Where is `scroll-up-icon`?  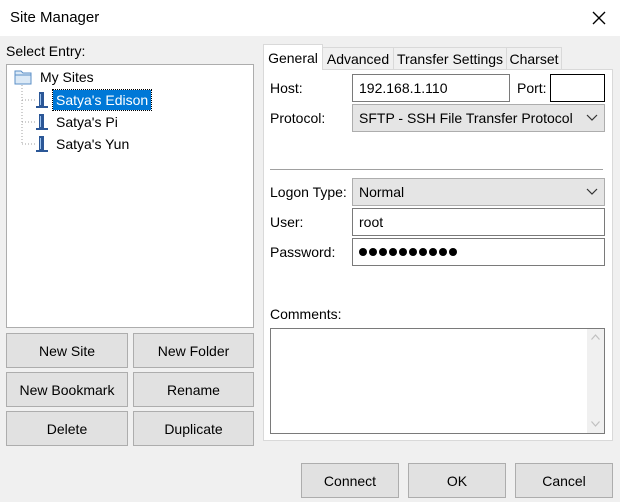
scroll-up-icon is located at coordinates (595, 337).